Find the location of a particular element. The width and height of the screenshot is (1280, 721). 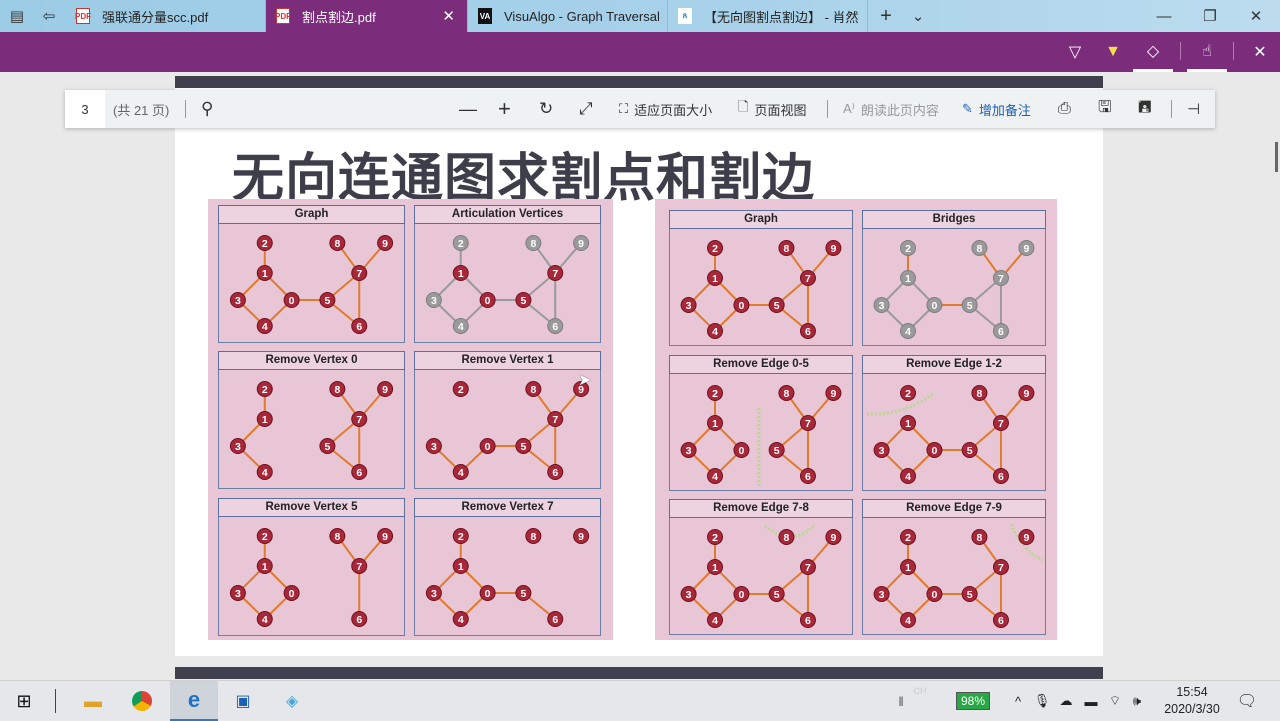

chrome-icon is located at coordinates (142, 701).